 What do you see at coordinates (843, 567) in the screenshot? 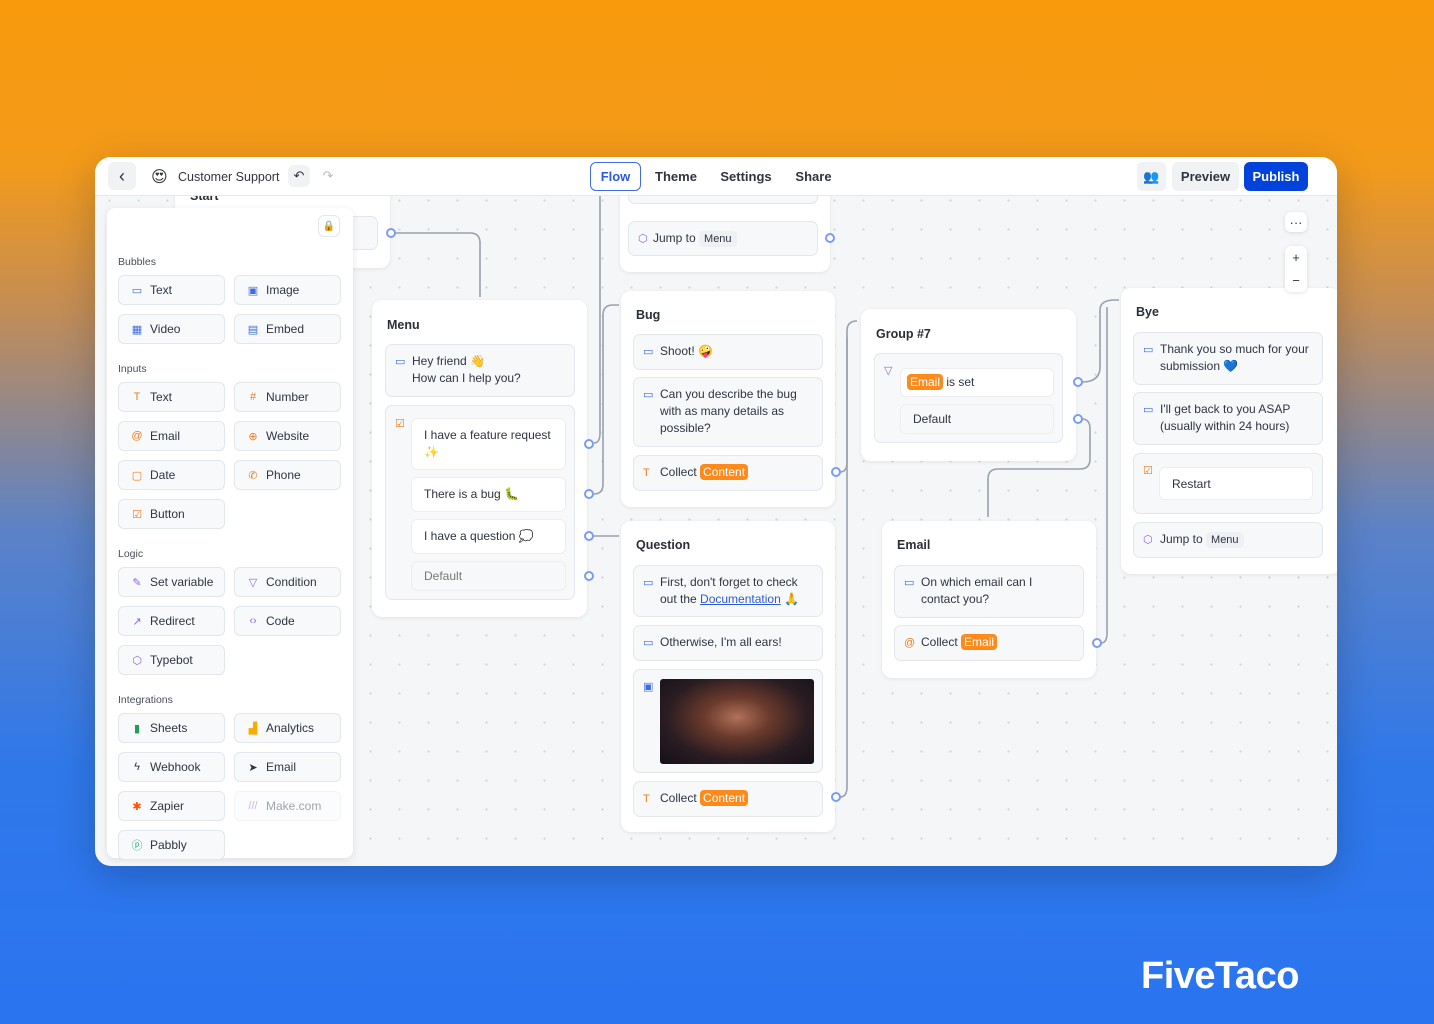
I see `edge-question-group7` at bounding box center [843, 567].